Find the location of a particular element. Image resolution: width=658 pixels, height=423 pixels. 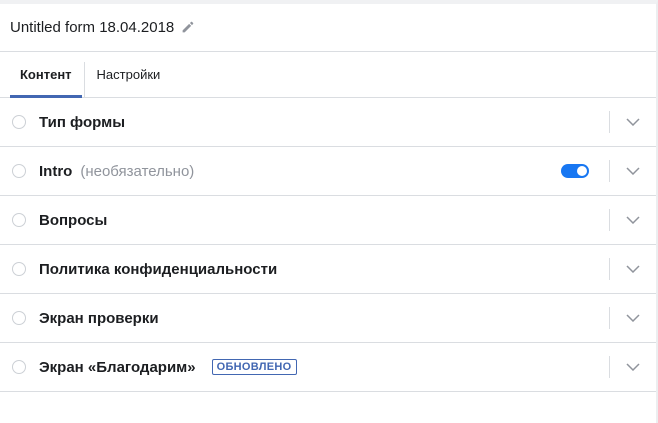

section-thank-you-screen: Экран «Благодарим» ОБНОВЛЕНО is located at coordinates (328, 367).